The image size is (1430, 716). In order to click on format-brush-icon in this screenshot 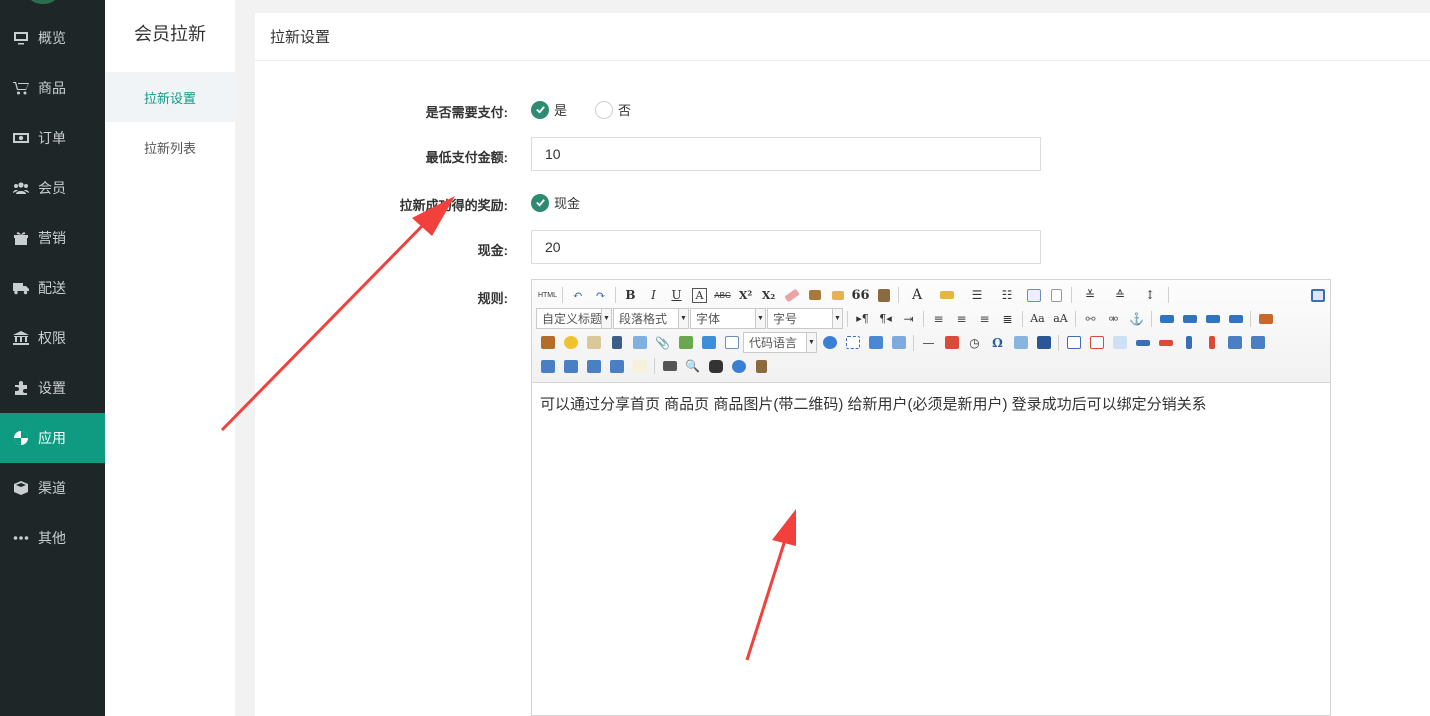, I will do `click(814, 295)`.